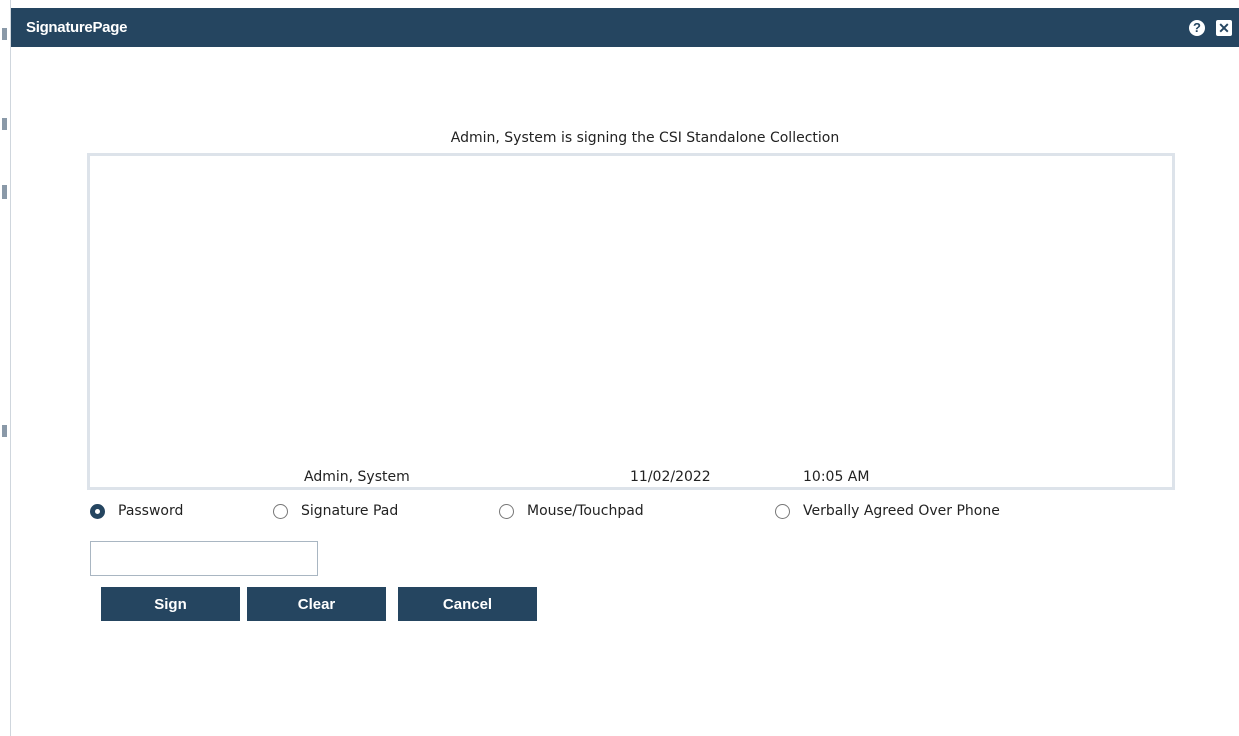 This screenshot has width=1239, height=736. What do you see at coordinates (467, 604) in the screenshot?
I see `cancel-button: Cancel` at bounding box center [467, 604].